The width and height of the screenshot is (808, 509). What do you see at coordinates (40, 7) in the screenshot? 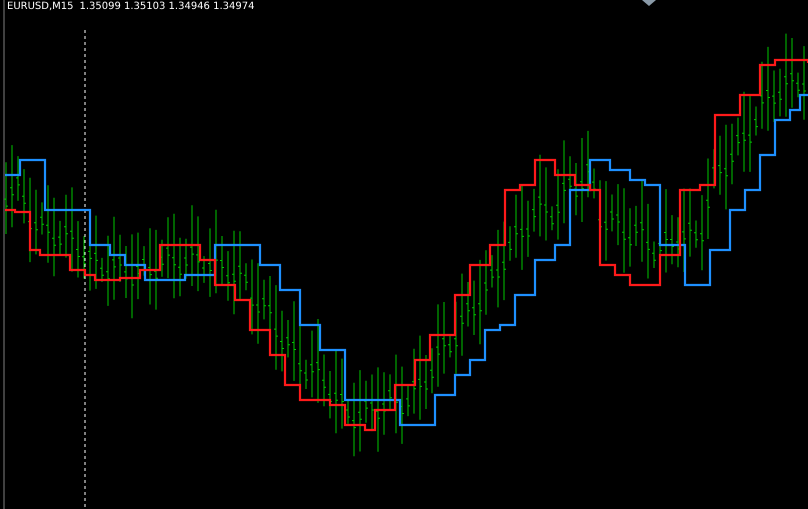
I see `symbol-label: EURUSD,M15` at bounding box center [40, 7].